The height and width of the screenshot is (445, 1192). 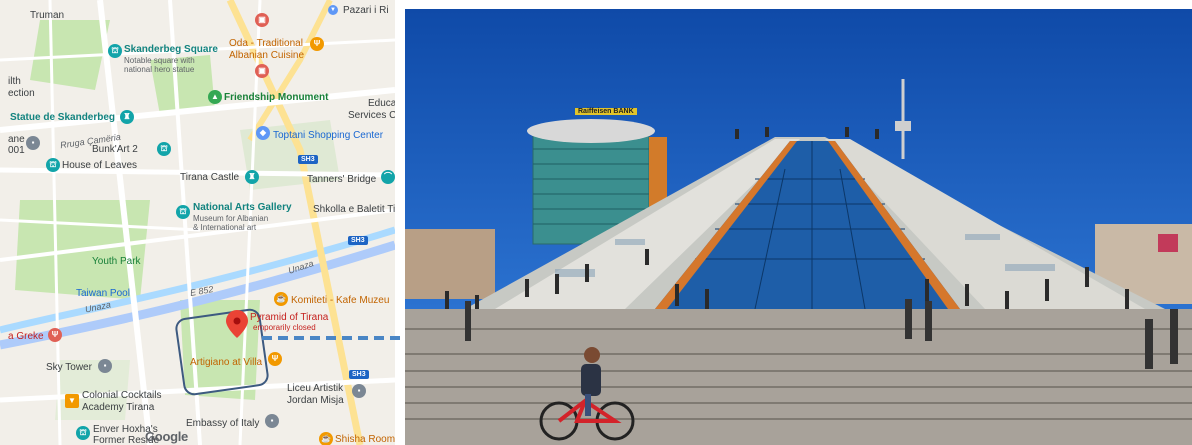 What do you see at coordinates (263, 133) in the screenshot?
I see `shopping-bag-icon: ◆` at bounding box center [263, 133].